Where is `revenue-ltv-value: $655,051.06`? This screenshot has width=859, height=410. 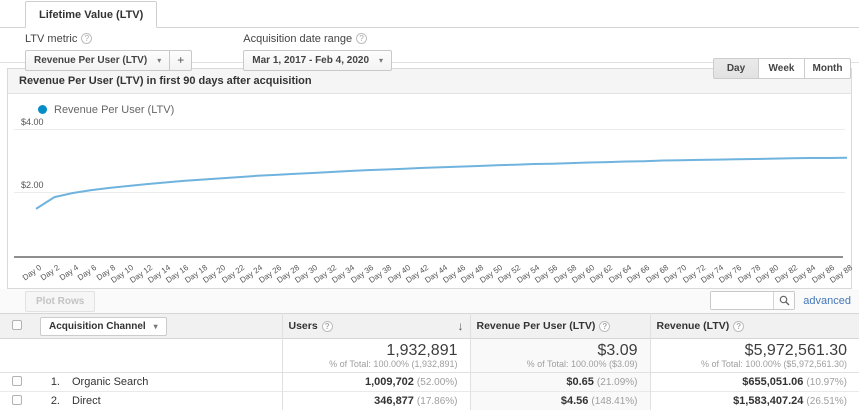 revenue-ltv-value: $655,051.06 is located at coordinates (773, 382).